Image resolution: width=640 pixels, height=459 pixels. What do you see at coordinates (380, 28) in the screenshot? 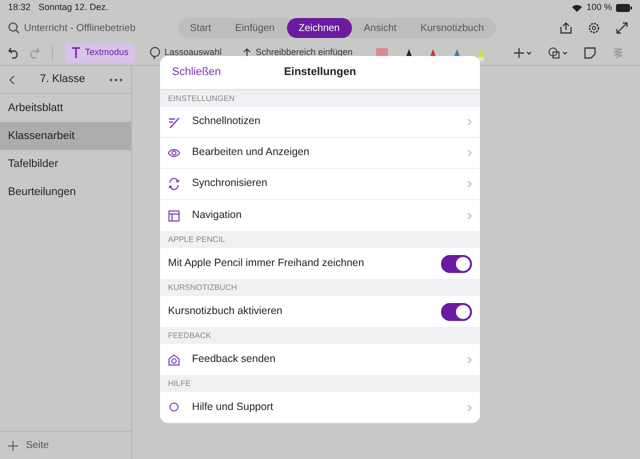
I see `tab: Ansicht` at bounding box center [380, 28].